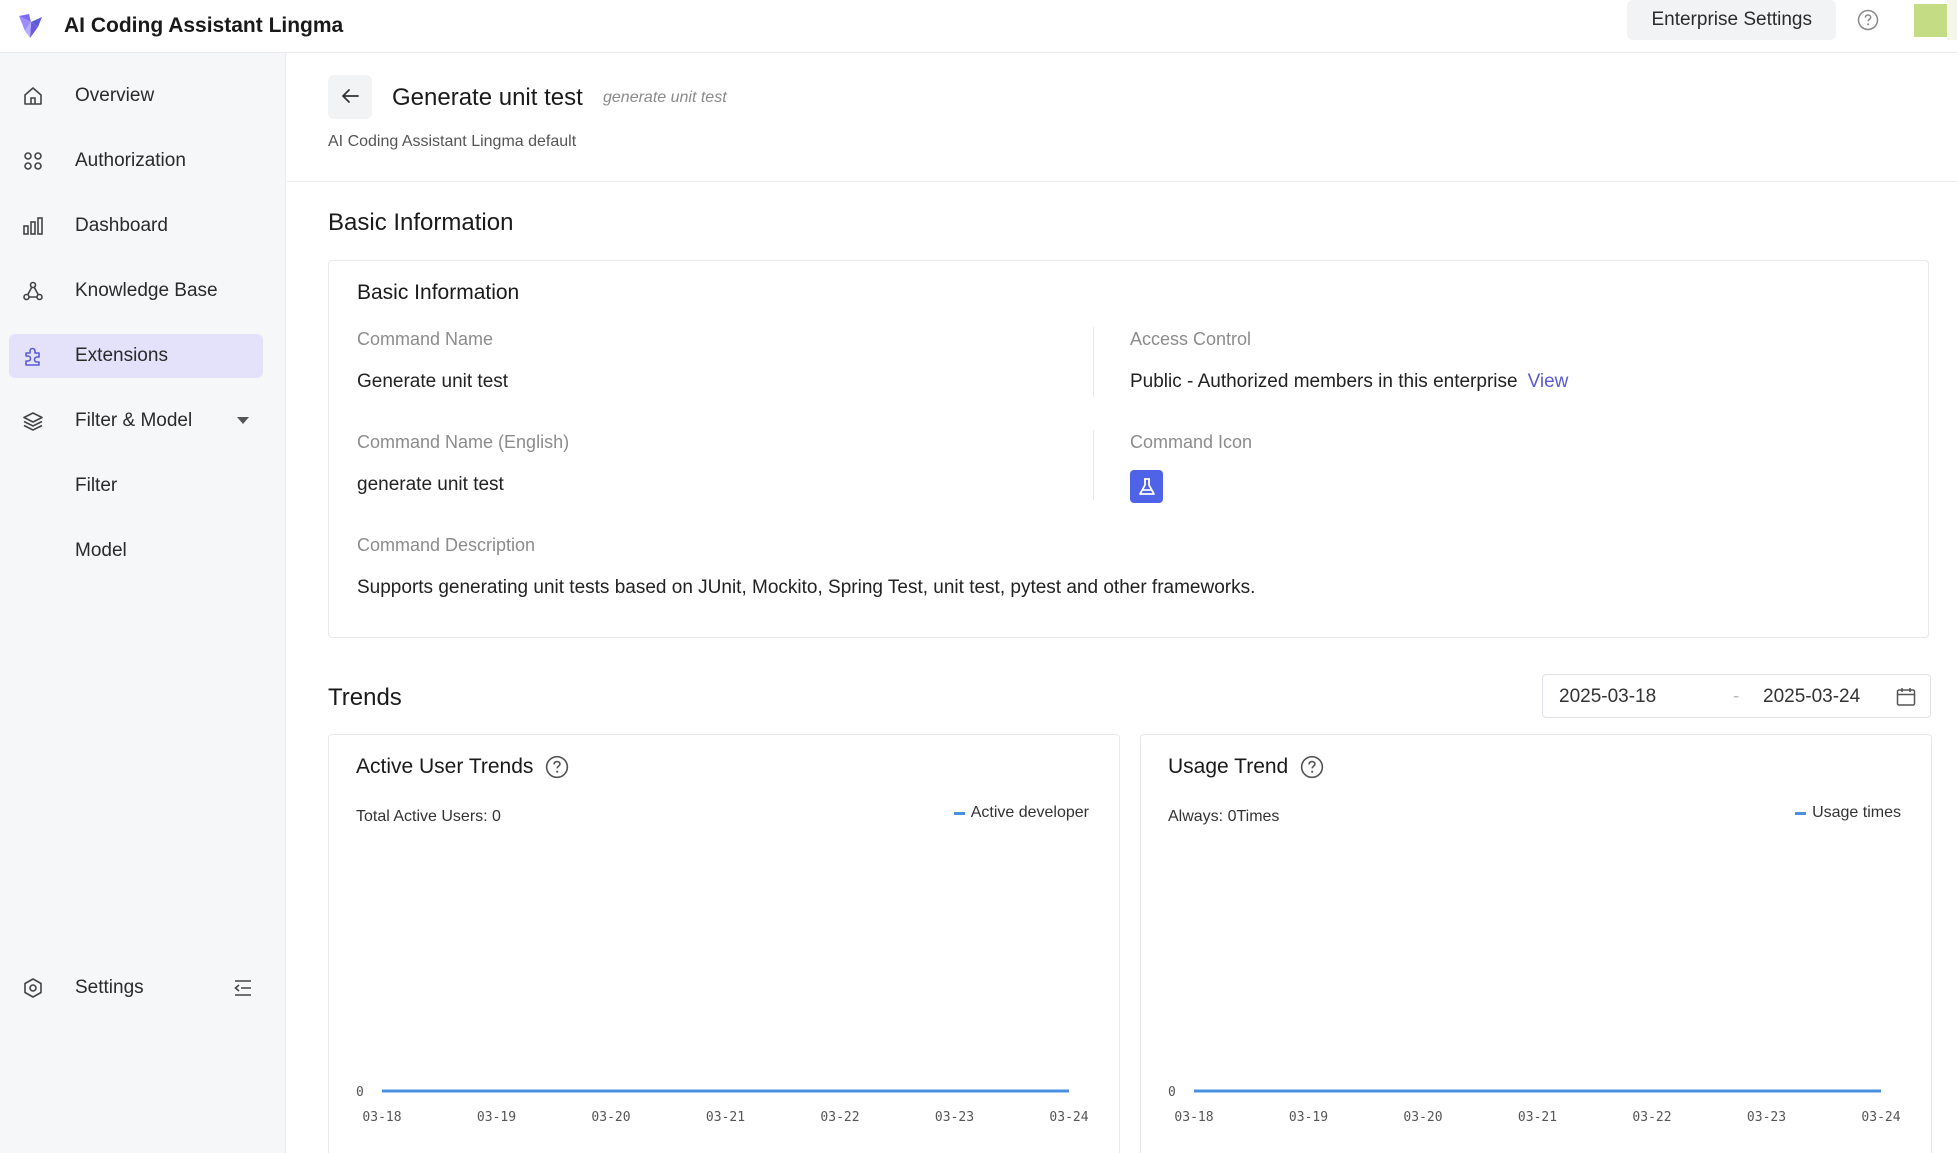 Image resolution: width=1957 pixels, height=1153 pixels. What do you see at coordinates (243, 988) in the screenshot?
I see `collapse-sidebar-icon` at bounding box center [243, 988].